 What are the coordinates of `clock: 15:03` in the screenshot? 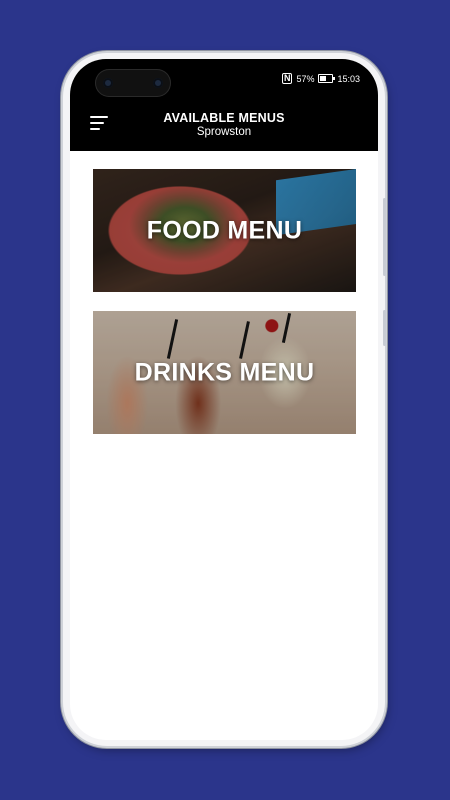 It's located at (348, 78).